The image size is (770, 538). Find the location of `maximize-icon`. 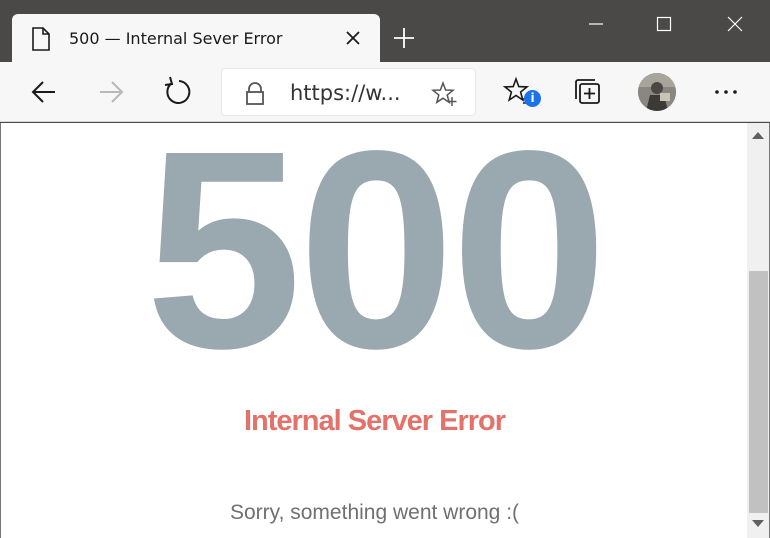

maximize-icon is located at coordinates (664, 25).